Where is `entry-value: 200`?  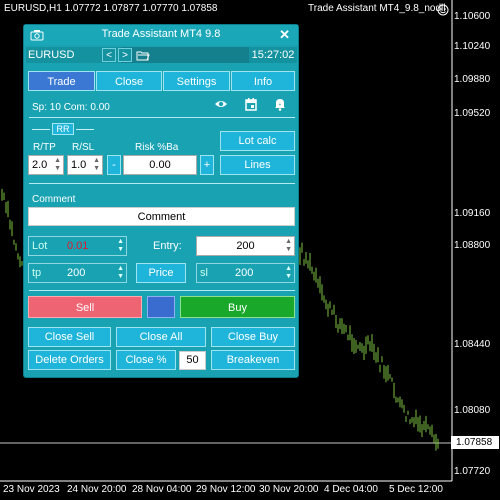 entry-value: 200 is located at coordinates (245, 246).